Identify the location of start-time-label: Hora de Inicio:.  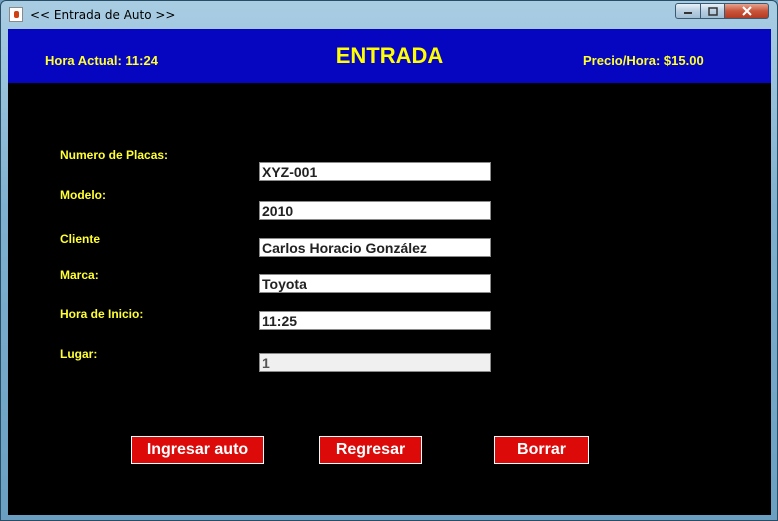
(102, 314).